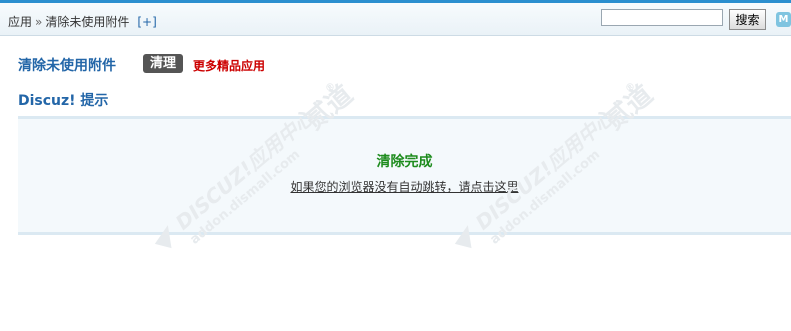 The image size is (791, 331). What do you see at coordinates (404, 162) in the screenshot?
I see `message-title: 清除完成` at bounding box center [404, 162].